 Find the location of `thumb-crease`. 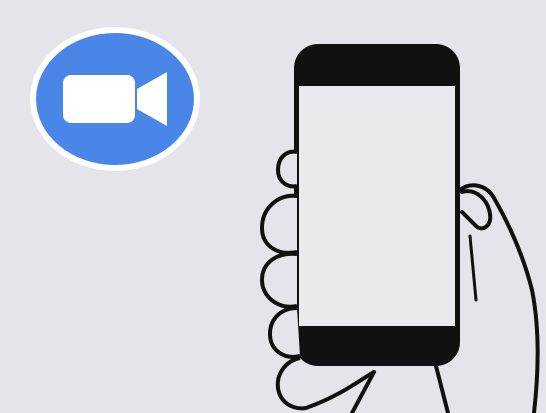

thumb-crease is located at coordinates (473, 268).